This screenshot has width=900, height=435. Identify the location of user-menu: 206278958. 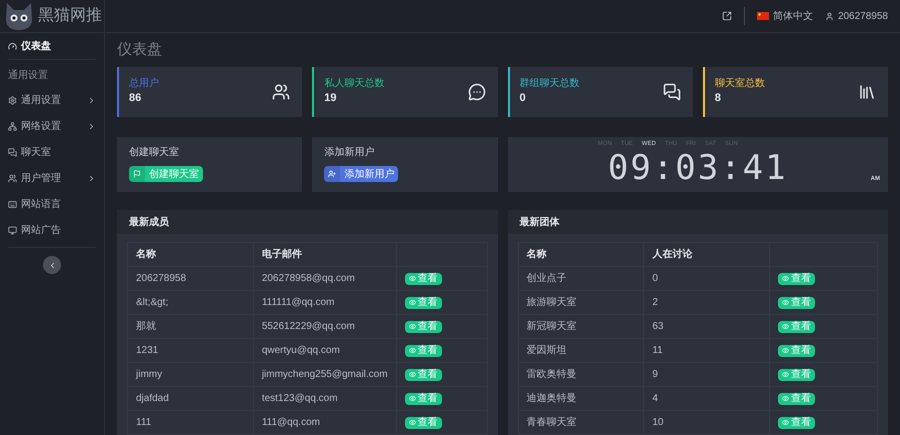
(856, 16).